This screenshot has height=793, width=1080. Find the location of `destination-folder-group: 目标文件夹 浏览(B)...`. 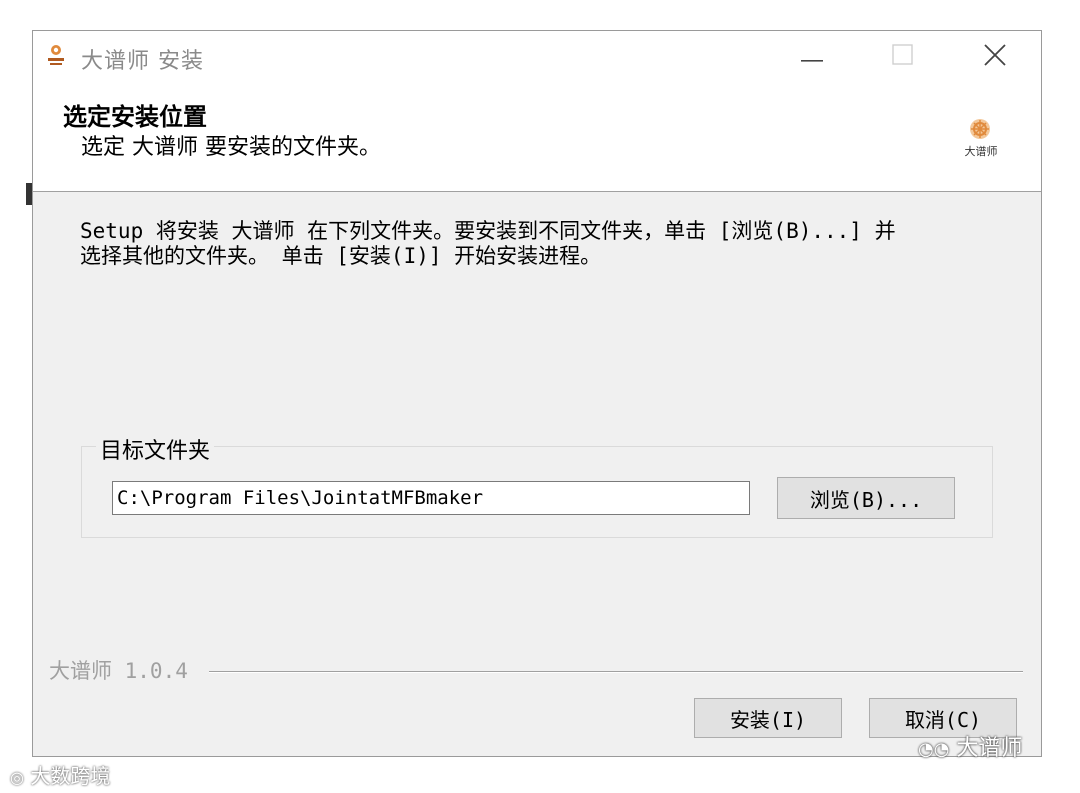

destination-folder-group: 目标文件夹 浏览(B)... is located at coordinates (537, 485).